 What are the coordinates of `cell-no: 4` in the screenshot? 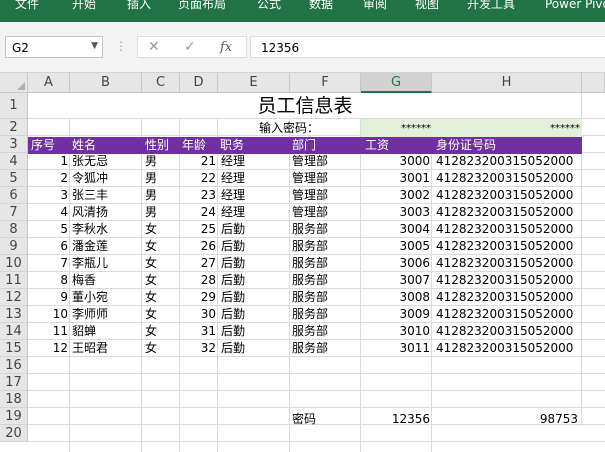 It's located at (48, 212).